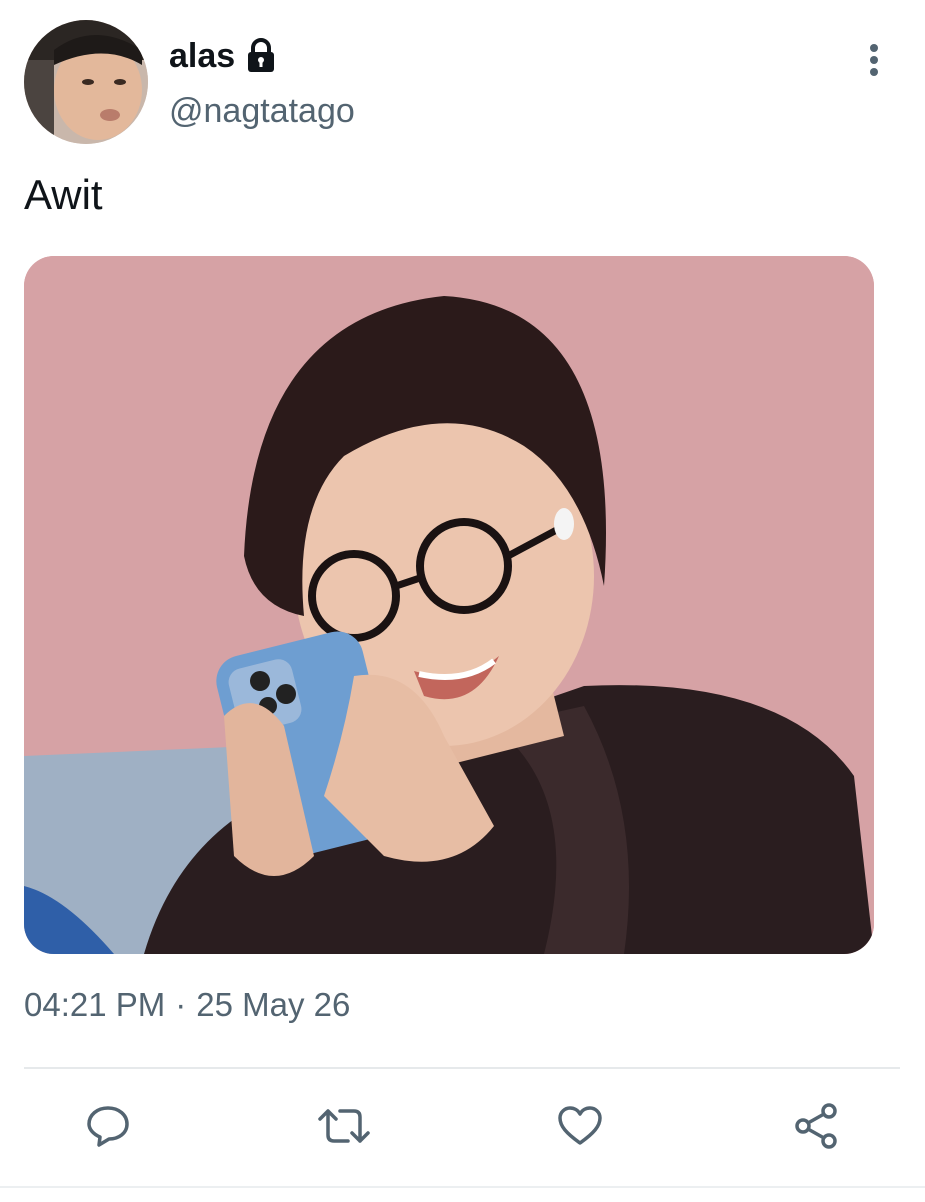 The height and width of the screenshot is (1202, 925). What do you see at coordinates (202, 56) in the screenshot?
I see `display-name: alas` at bounding box center [202, 56].